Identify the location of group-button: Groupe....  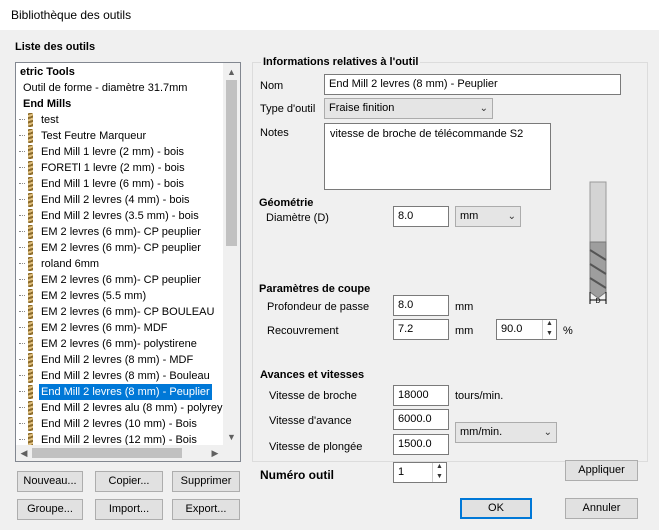
(50, 509).